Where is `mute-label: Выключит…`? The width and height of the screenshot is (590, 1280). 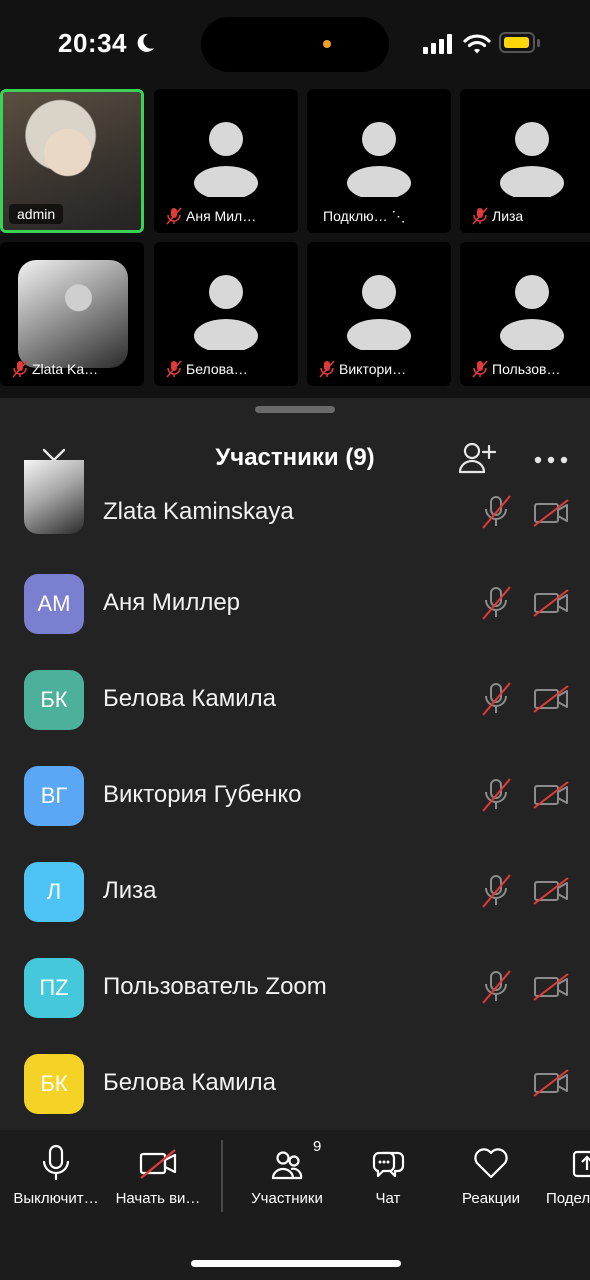 mute-label: Выключит… is located at coordinates (56, 1198).